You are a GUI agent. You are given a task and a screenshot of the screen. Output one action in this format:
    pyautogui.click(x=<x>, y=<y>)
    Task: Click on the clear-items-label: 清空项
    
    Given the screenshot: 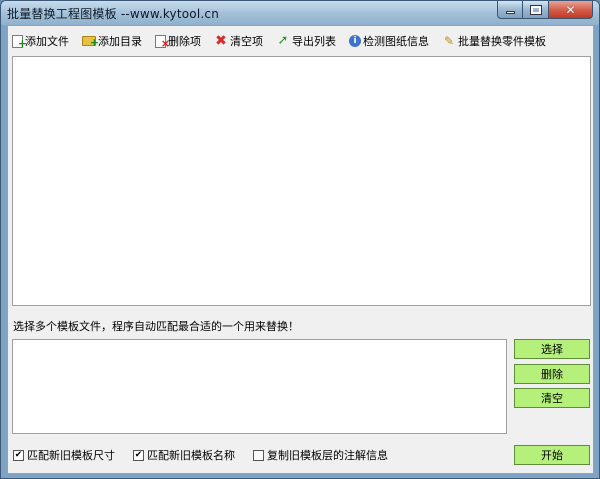 What is the action you would take?
    pyautogui.click(x=246, y=41)
    